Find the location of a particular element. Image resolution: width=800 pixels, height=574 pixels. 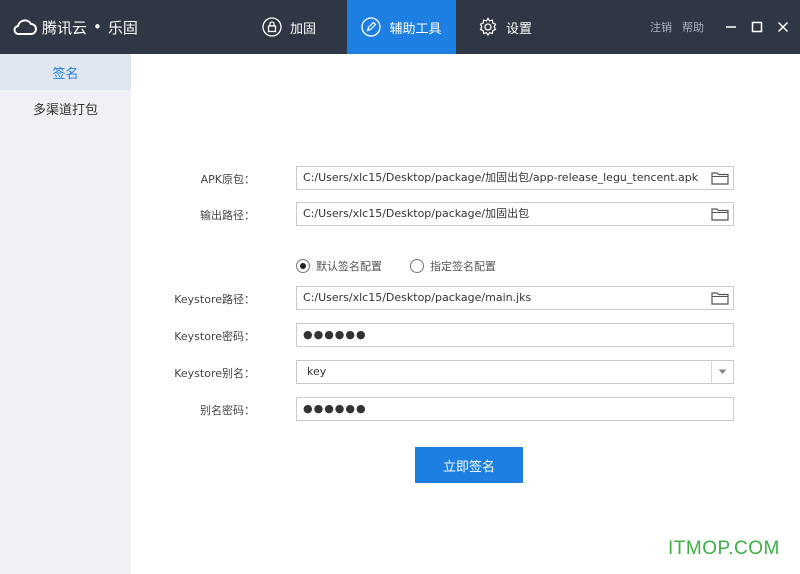

keystore-alias-value: key is located at coordinates (317, 371).